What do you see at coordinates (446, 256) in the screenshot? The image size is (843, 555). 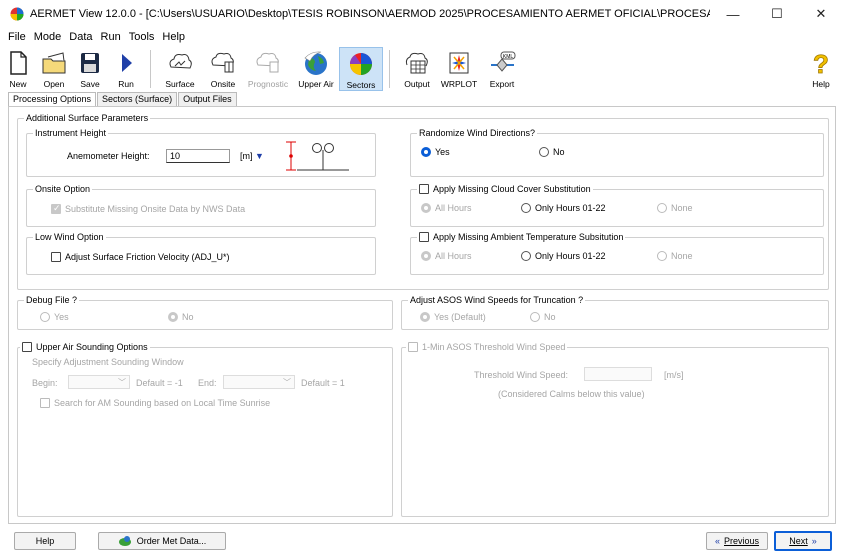 I see `temp-all-hours-radio: All Hours` at bounding box center [446, 256].